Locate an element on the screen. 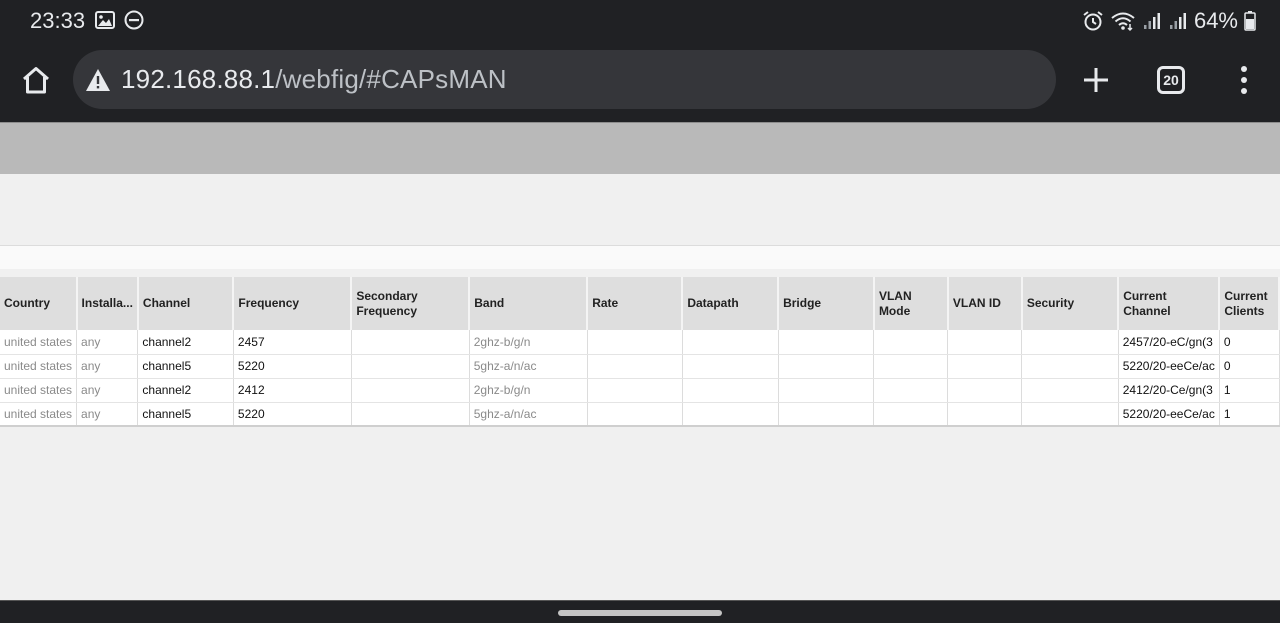 The width and height of the screenshot is (1280, 623). column-header: Rate is located at coordinates (635, 303).